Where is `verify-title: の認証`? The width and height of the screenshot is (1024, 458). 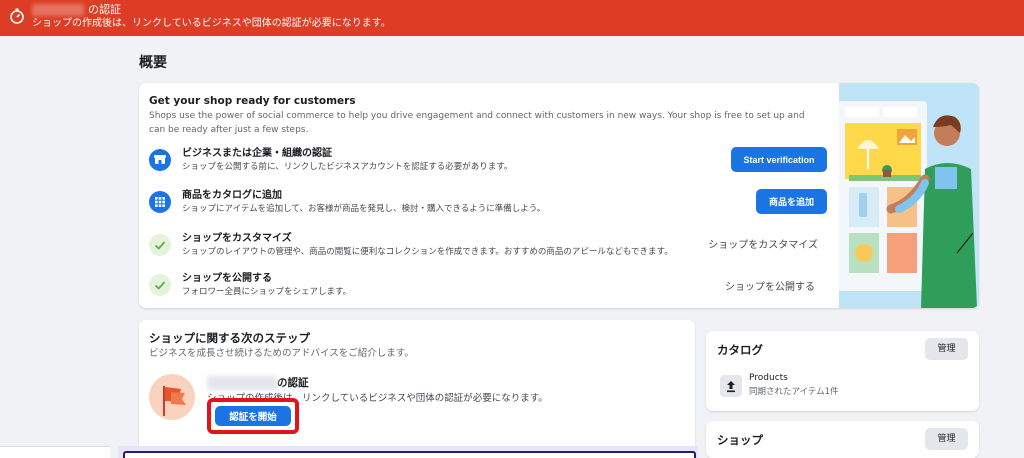 verify-title: の認証 is located at coordinates (258, 382).